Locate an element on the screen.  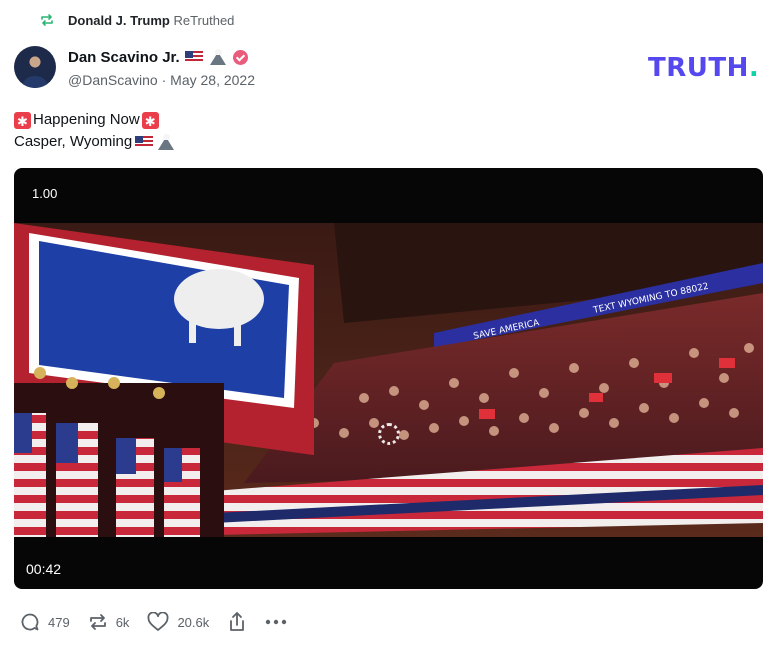
author-name-row: Dan Scavino Jr. is located at coordinates (158, 57).